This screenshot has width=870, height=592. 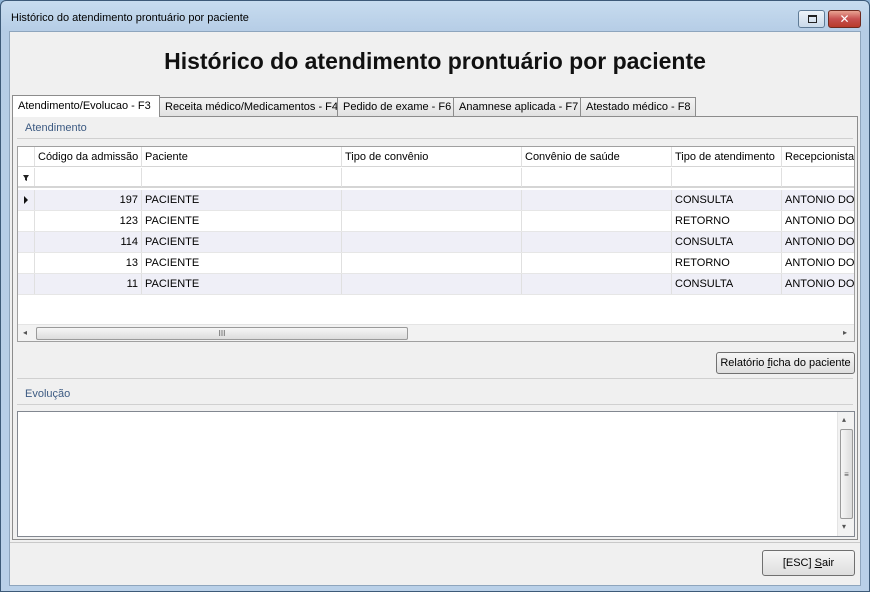 What do you see at coordinates (435, 378) in the screenshot?
I see `section-divider` at bounding box center [435, 378].